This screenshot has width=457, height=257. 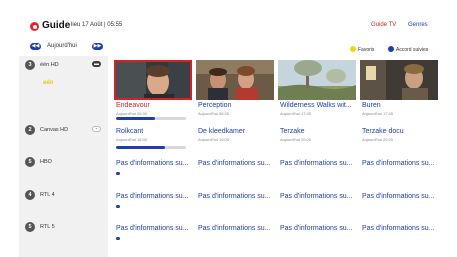 What do you see at coordinates (35, 46) in the screenshot?
I see `previous-day-button: ◀◀` at bounding box center [35, 46].